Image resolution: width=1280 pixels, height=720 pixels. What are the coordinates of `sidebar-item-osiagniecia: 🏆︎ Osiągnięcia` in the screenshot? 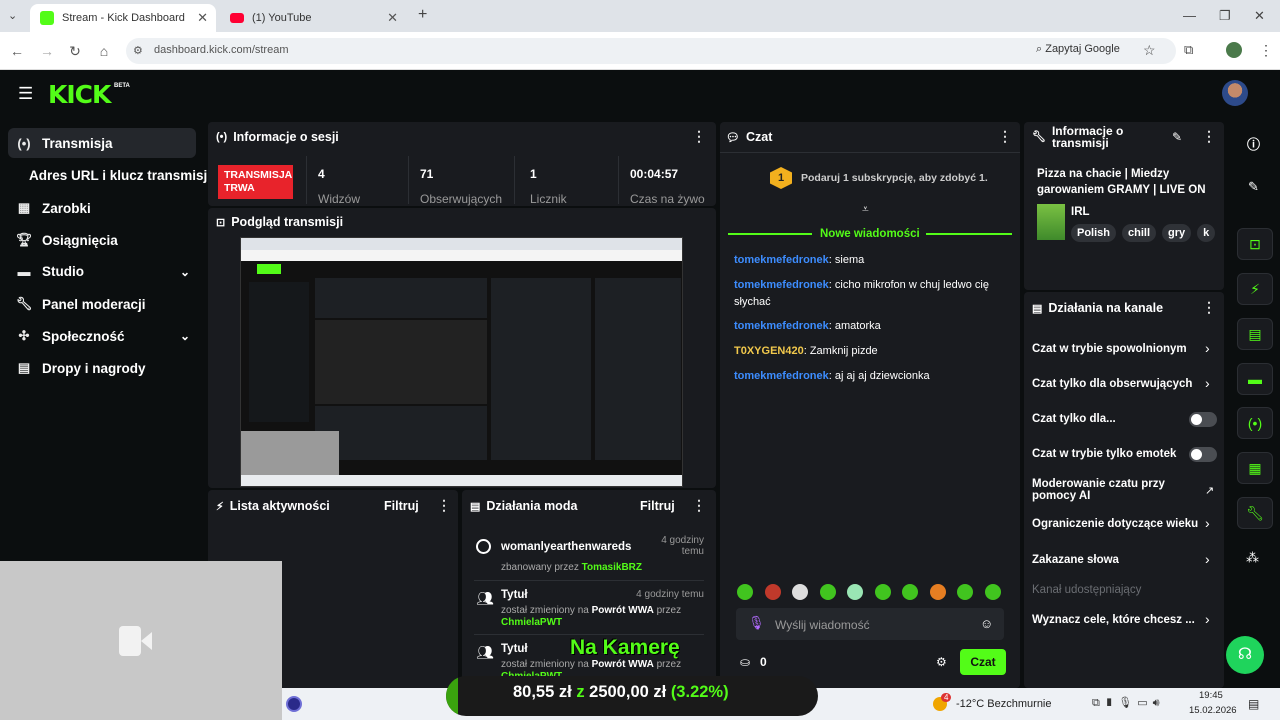 It's located at (66, 240).